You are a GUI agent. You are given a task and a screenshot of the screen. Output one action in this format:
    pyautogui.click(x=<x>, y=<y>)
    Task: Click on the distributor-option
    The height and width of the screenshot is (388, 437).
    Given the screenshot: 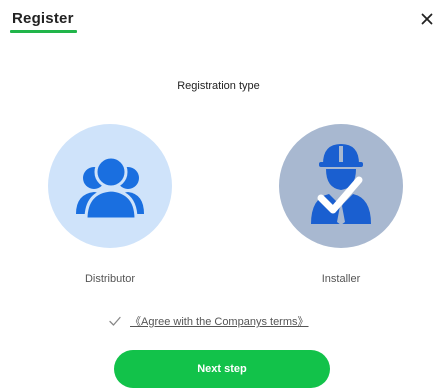 What is the action you would take?
    pyautogui.click(x=110, y=186)
    